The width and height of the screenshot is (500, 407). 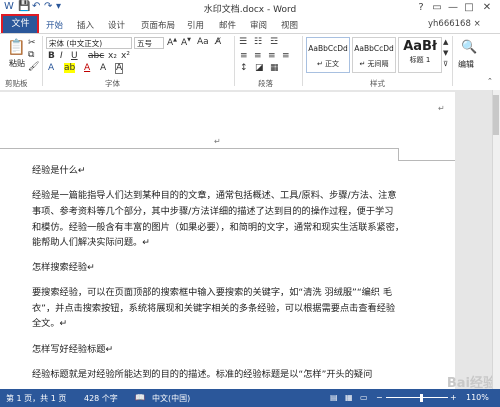 I want to click on doc-line: 经验标题就是对经验所能达到的目的的描述。标准的经验标题是以“怎样”开头的疑问, so click(x=202, y=374).